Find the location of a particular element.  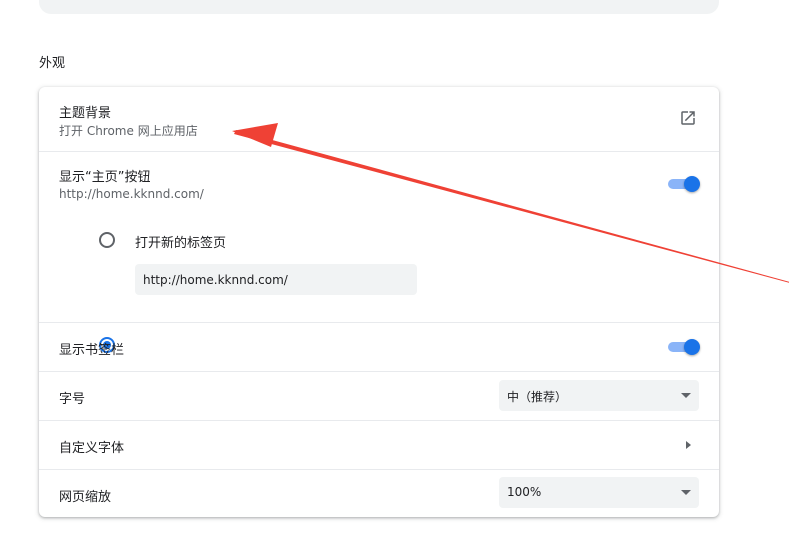

home-url-input is located at coordinates (276, 279).